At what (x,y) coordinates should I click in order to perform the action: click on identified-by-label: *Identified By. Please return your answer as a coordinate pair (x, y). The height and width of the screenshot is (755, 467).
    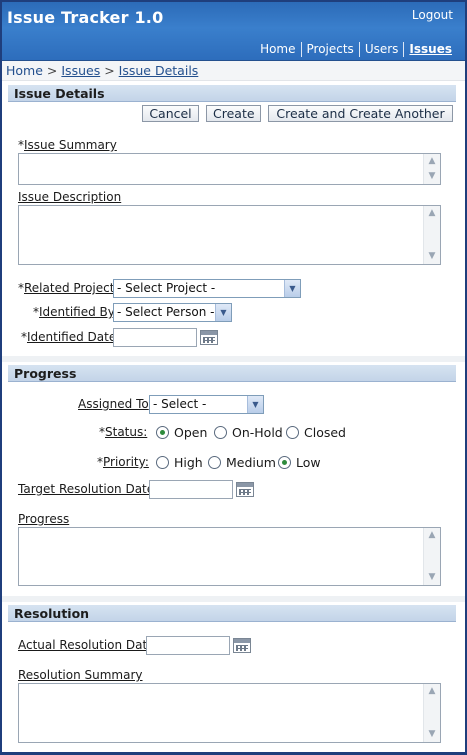
    Looking at the image, I should click on (74, 312).